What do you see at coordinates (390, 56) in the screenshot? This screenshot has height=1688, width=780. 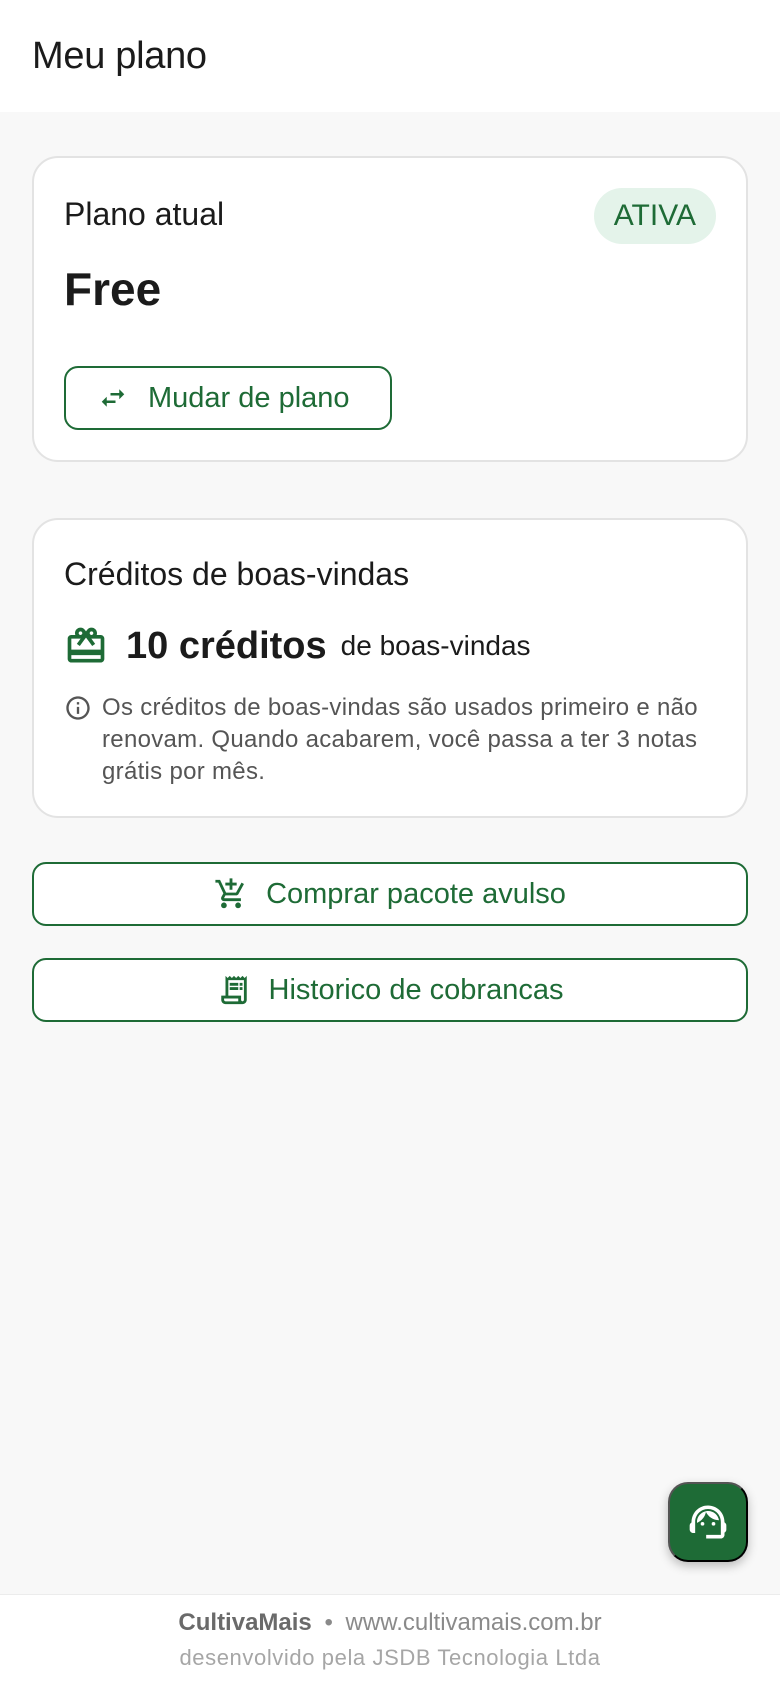 I see `app-bar: Meu plano` at bounding box center [390, 56].